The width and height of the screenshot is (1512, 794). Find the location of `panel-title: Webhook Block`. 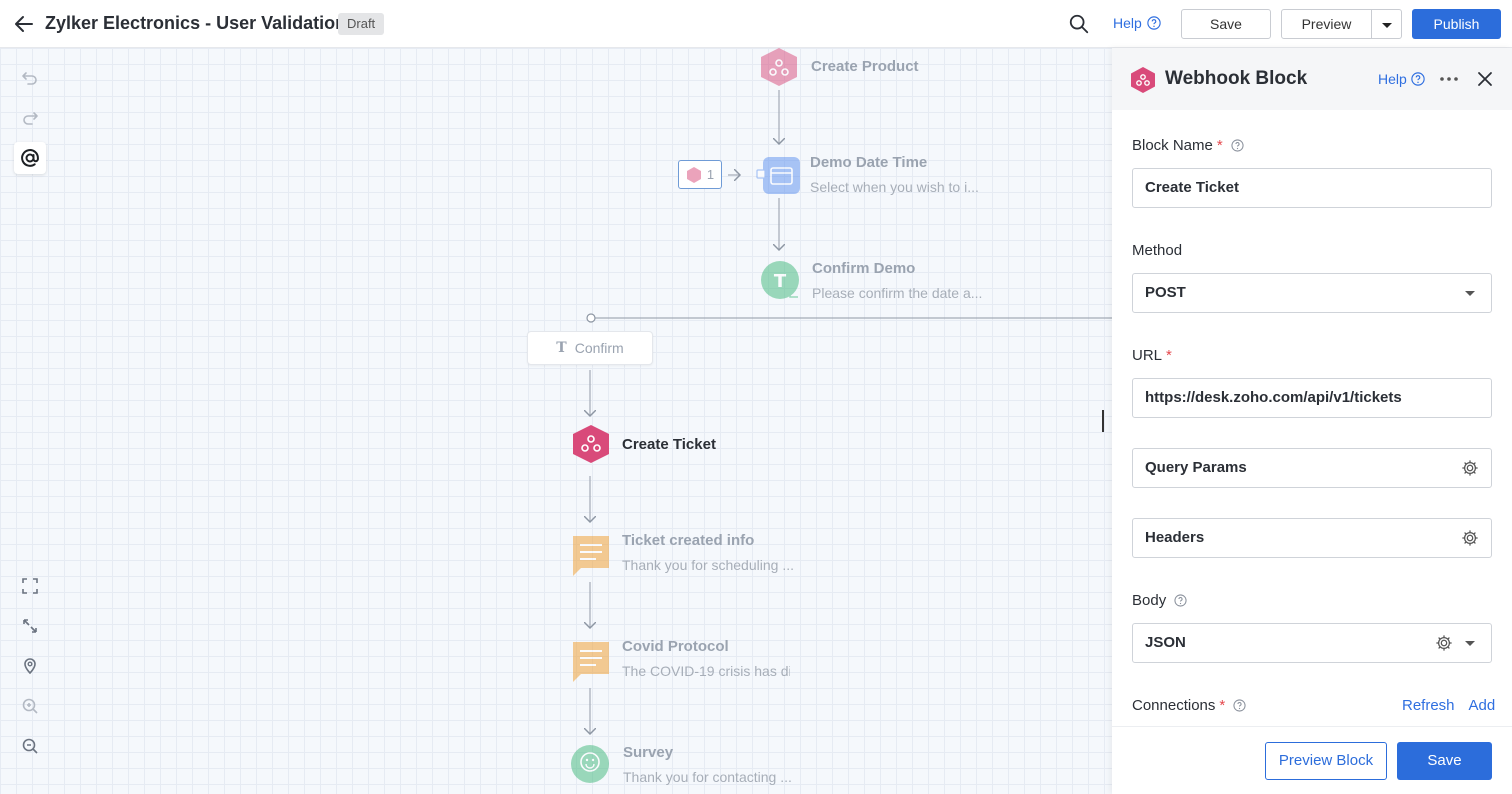

panel-title: Webhook Block is located at coordinates (1236, 78).